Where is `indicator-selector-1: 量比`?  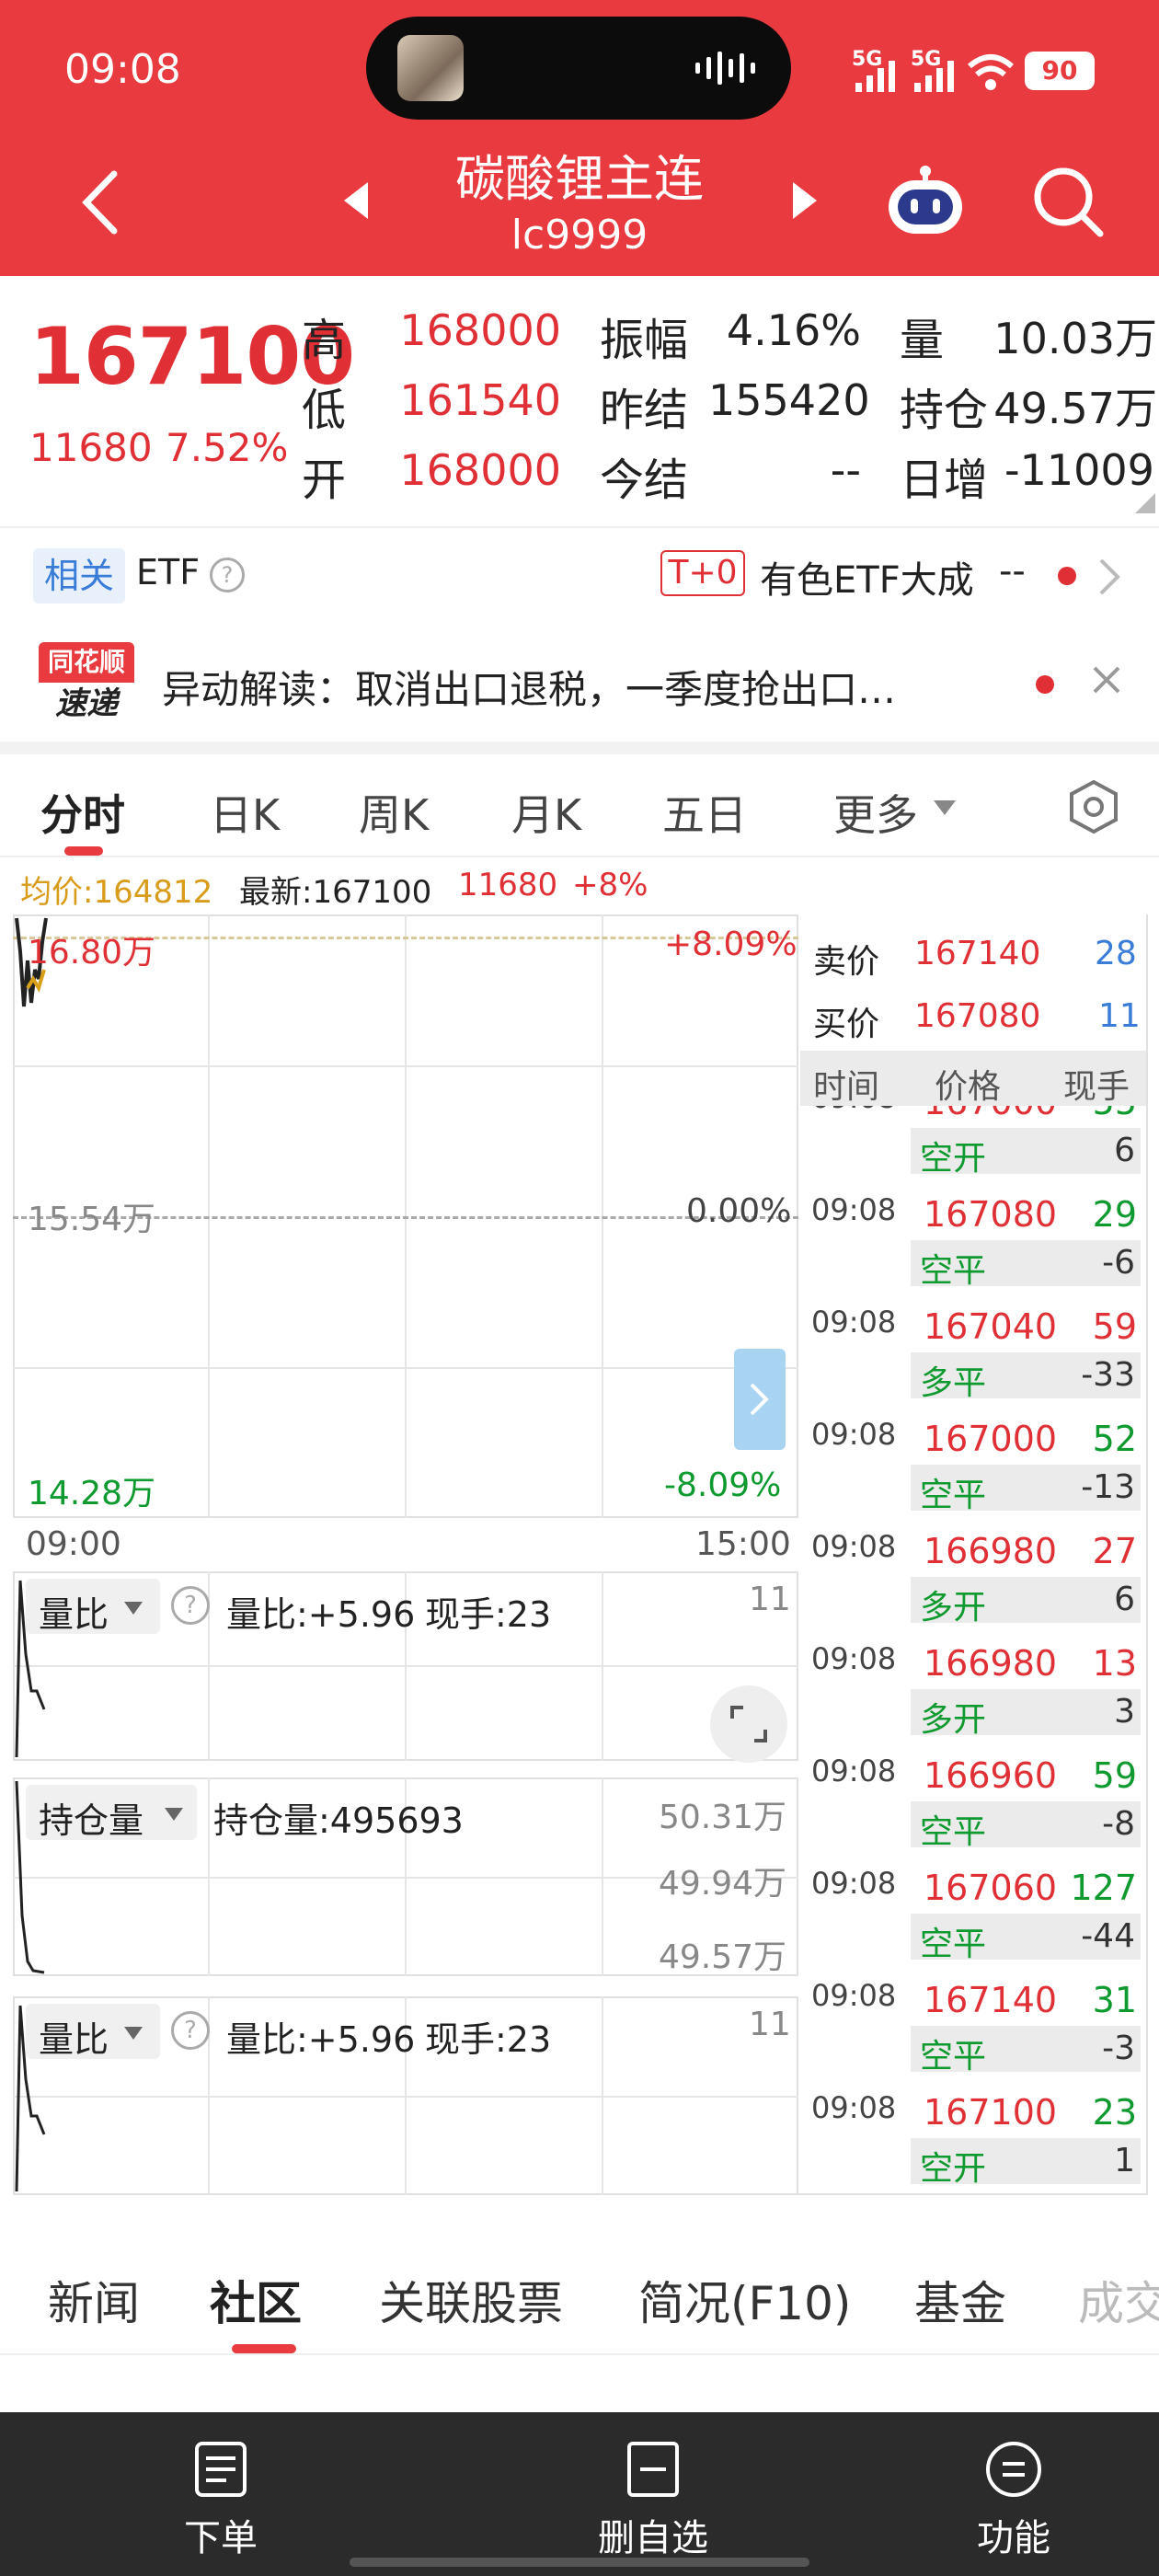 indicator-selector-1: 量比 is located at coordinates (93, 1607).